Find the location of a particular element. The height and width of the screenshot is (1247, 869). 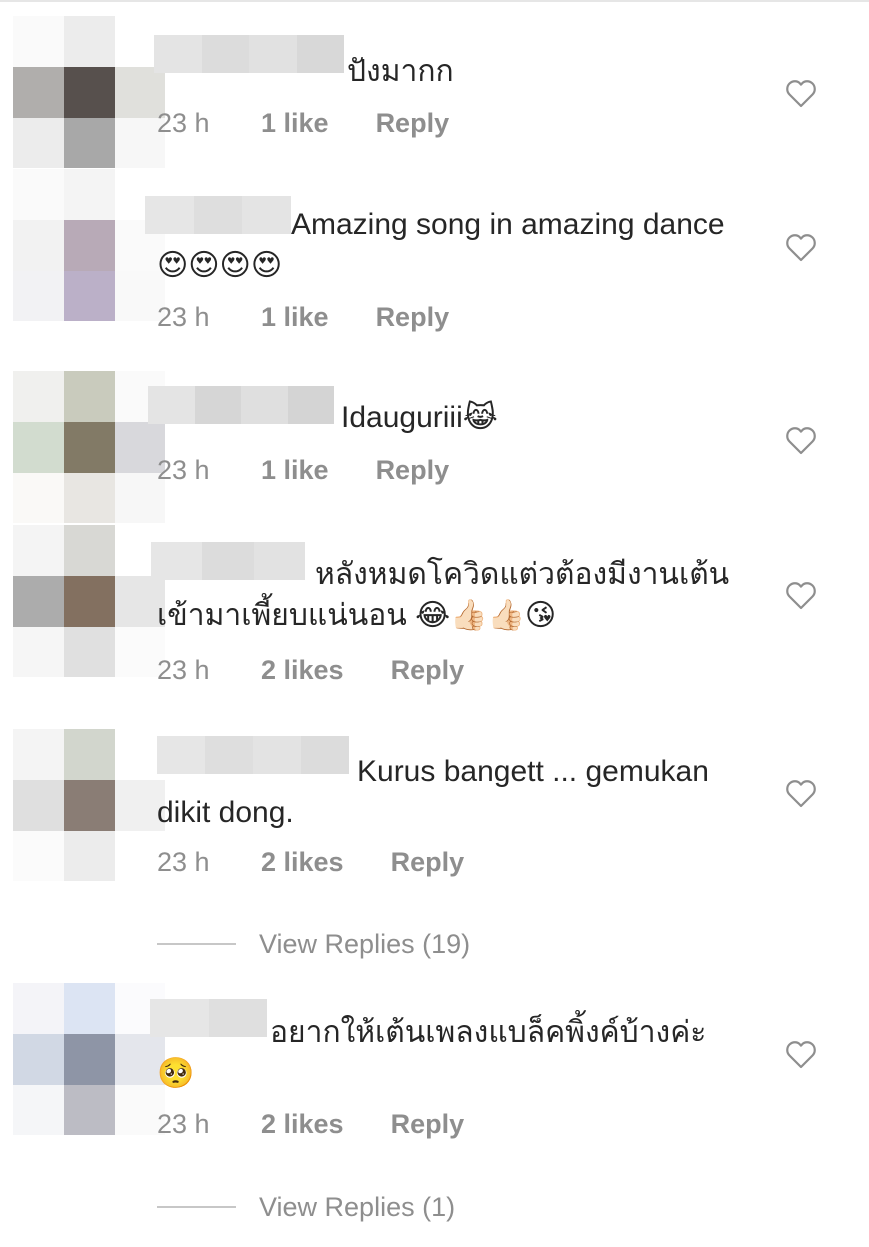

comment-text: อยากให้เต้นเพลงแบล็คพิ้งค์บ้างค่ะ 🥺 is located at coordinates (432, 1053).